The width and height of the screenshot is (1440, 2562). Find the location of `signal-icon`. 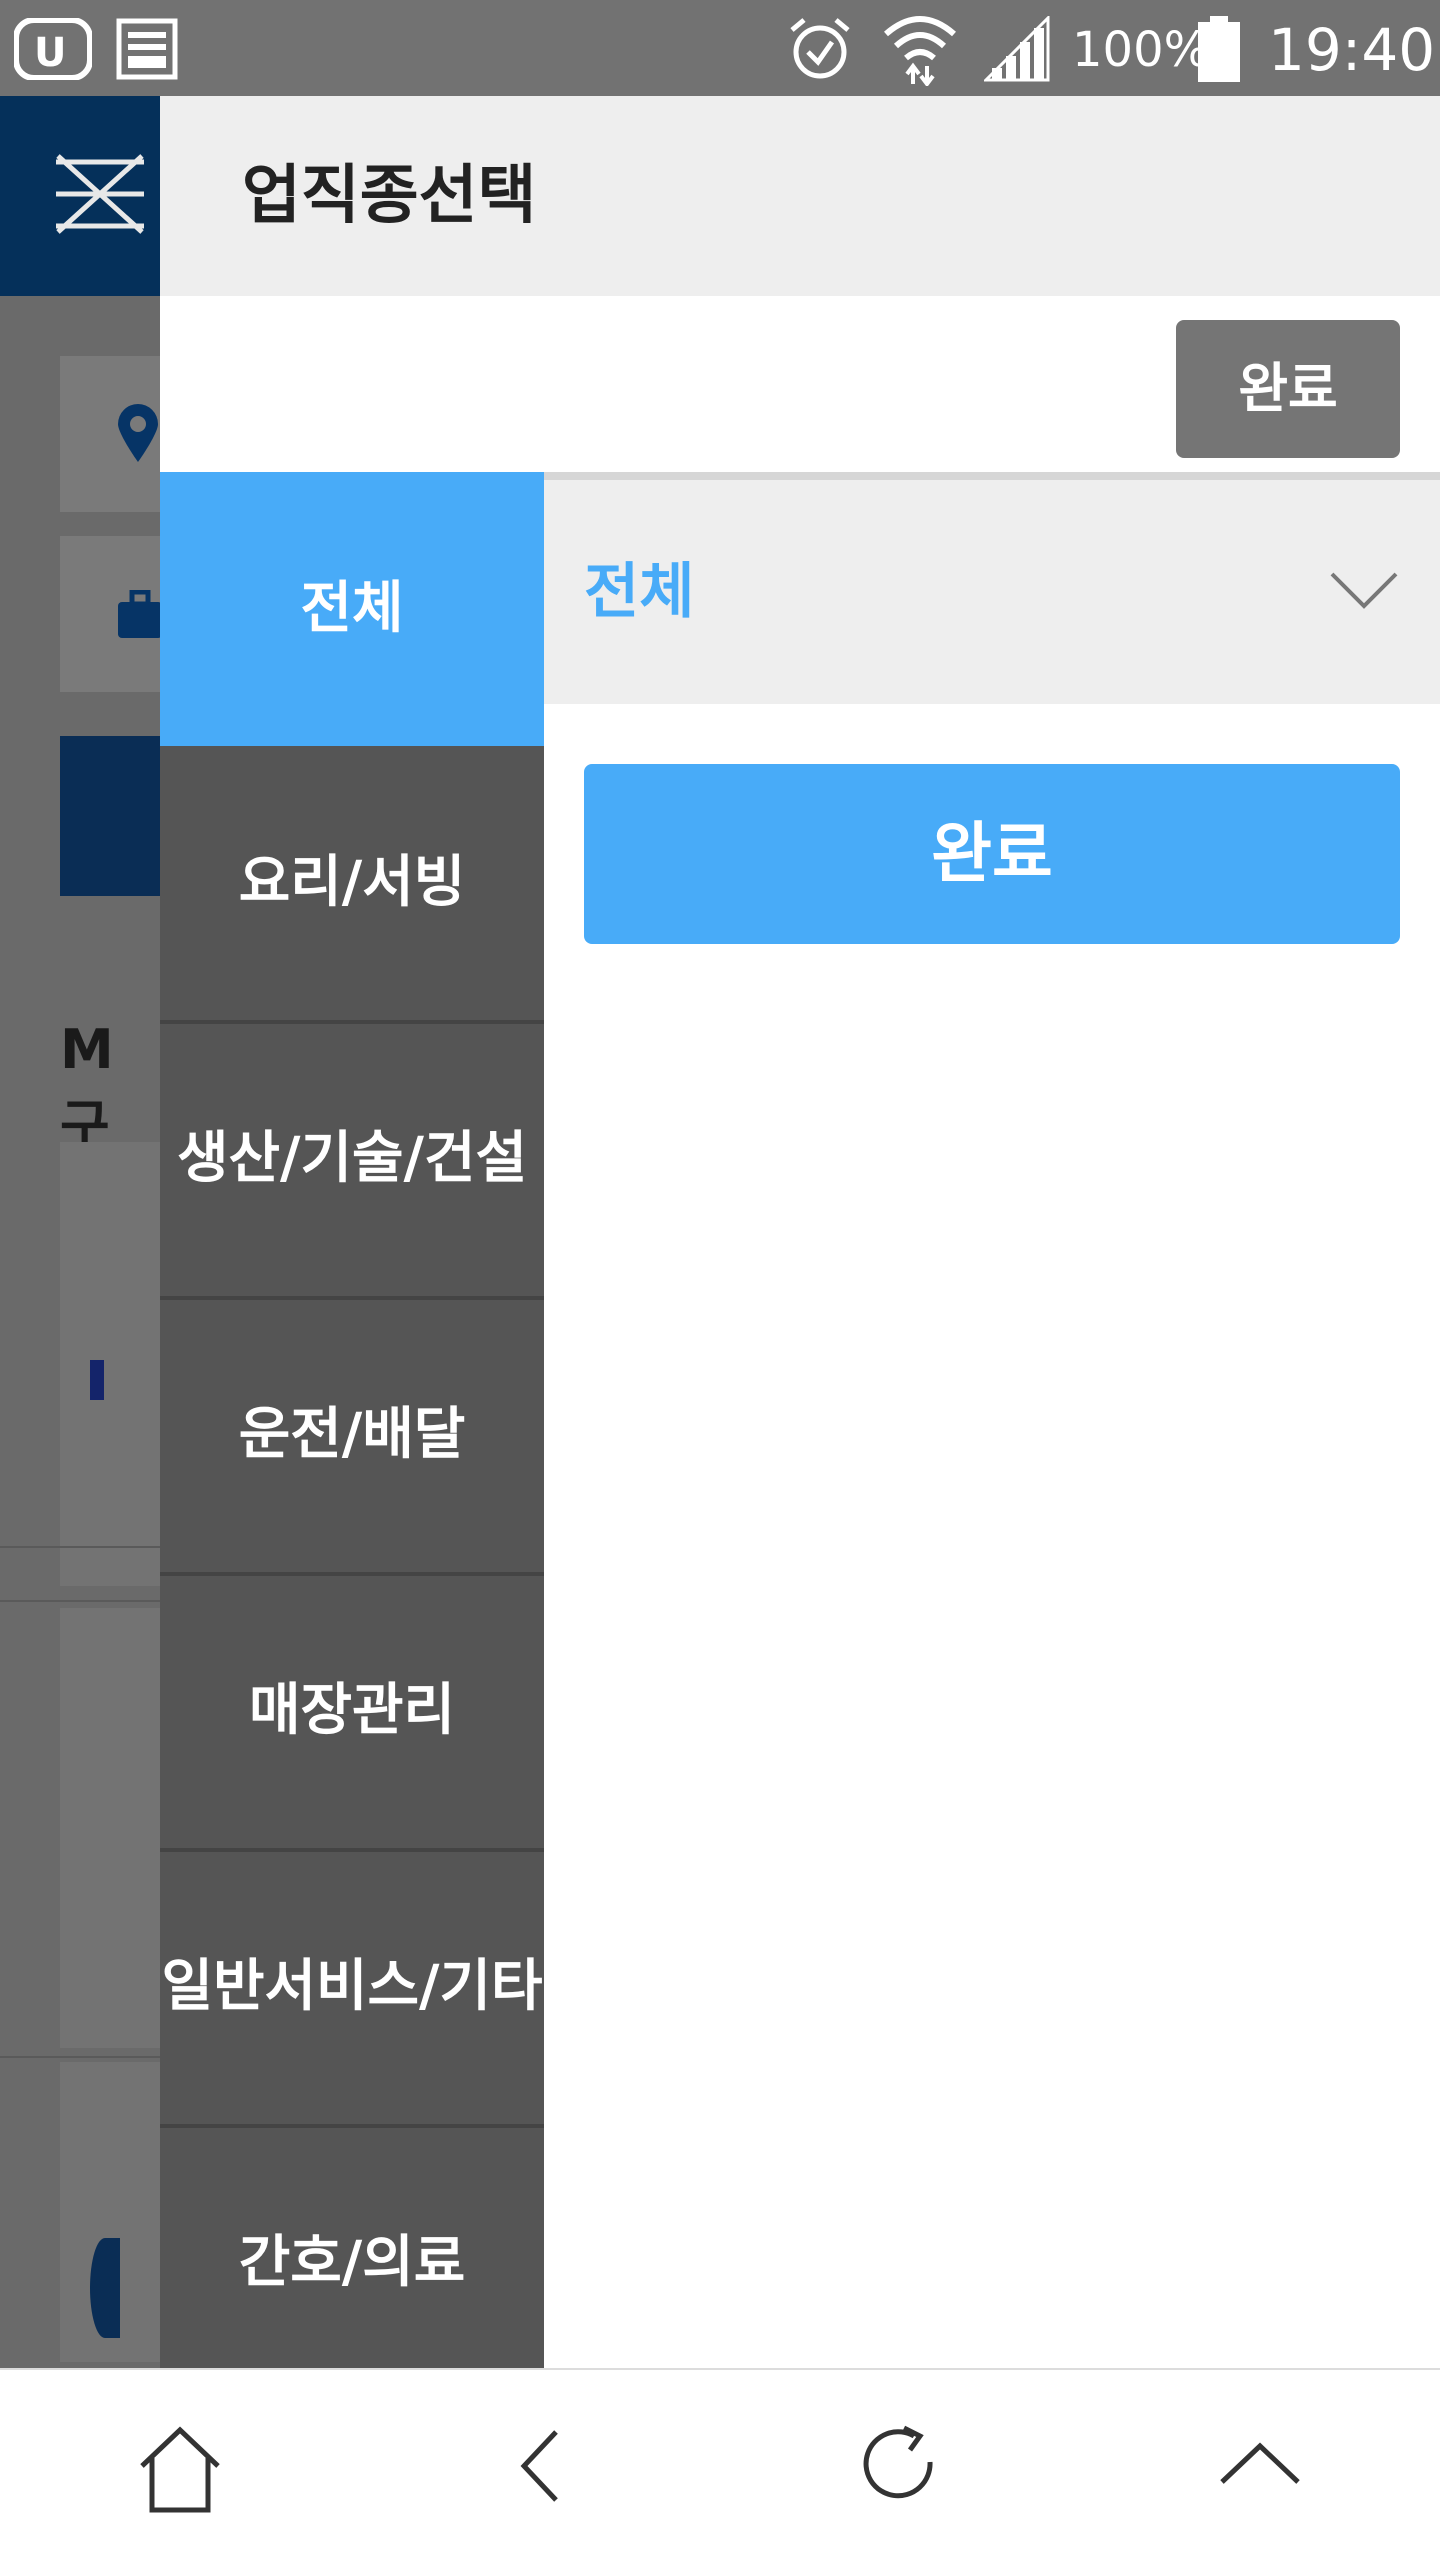

signal-icon is located at coordinates (1017, 49).